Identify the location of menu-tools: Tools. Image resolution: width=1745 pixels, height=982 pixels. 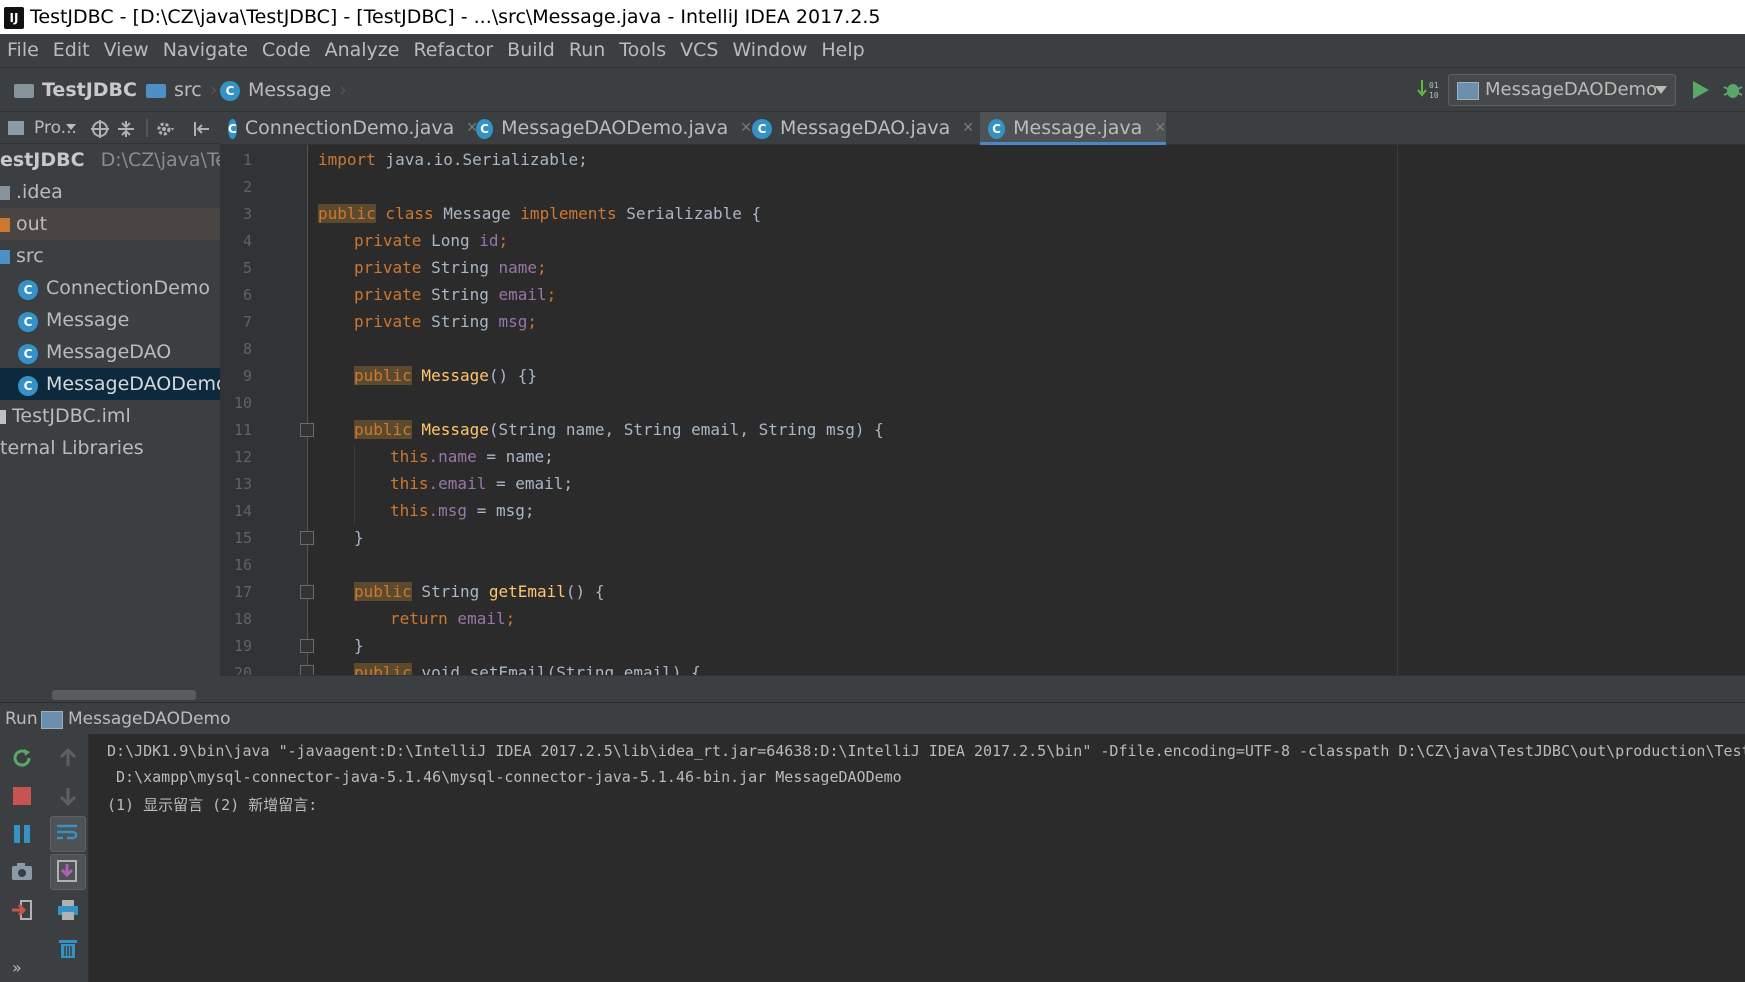
(642, 50).